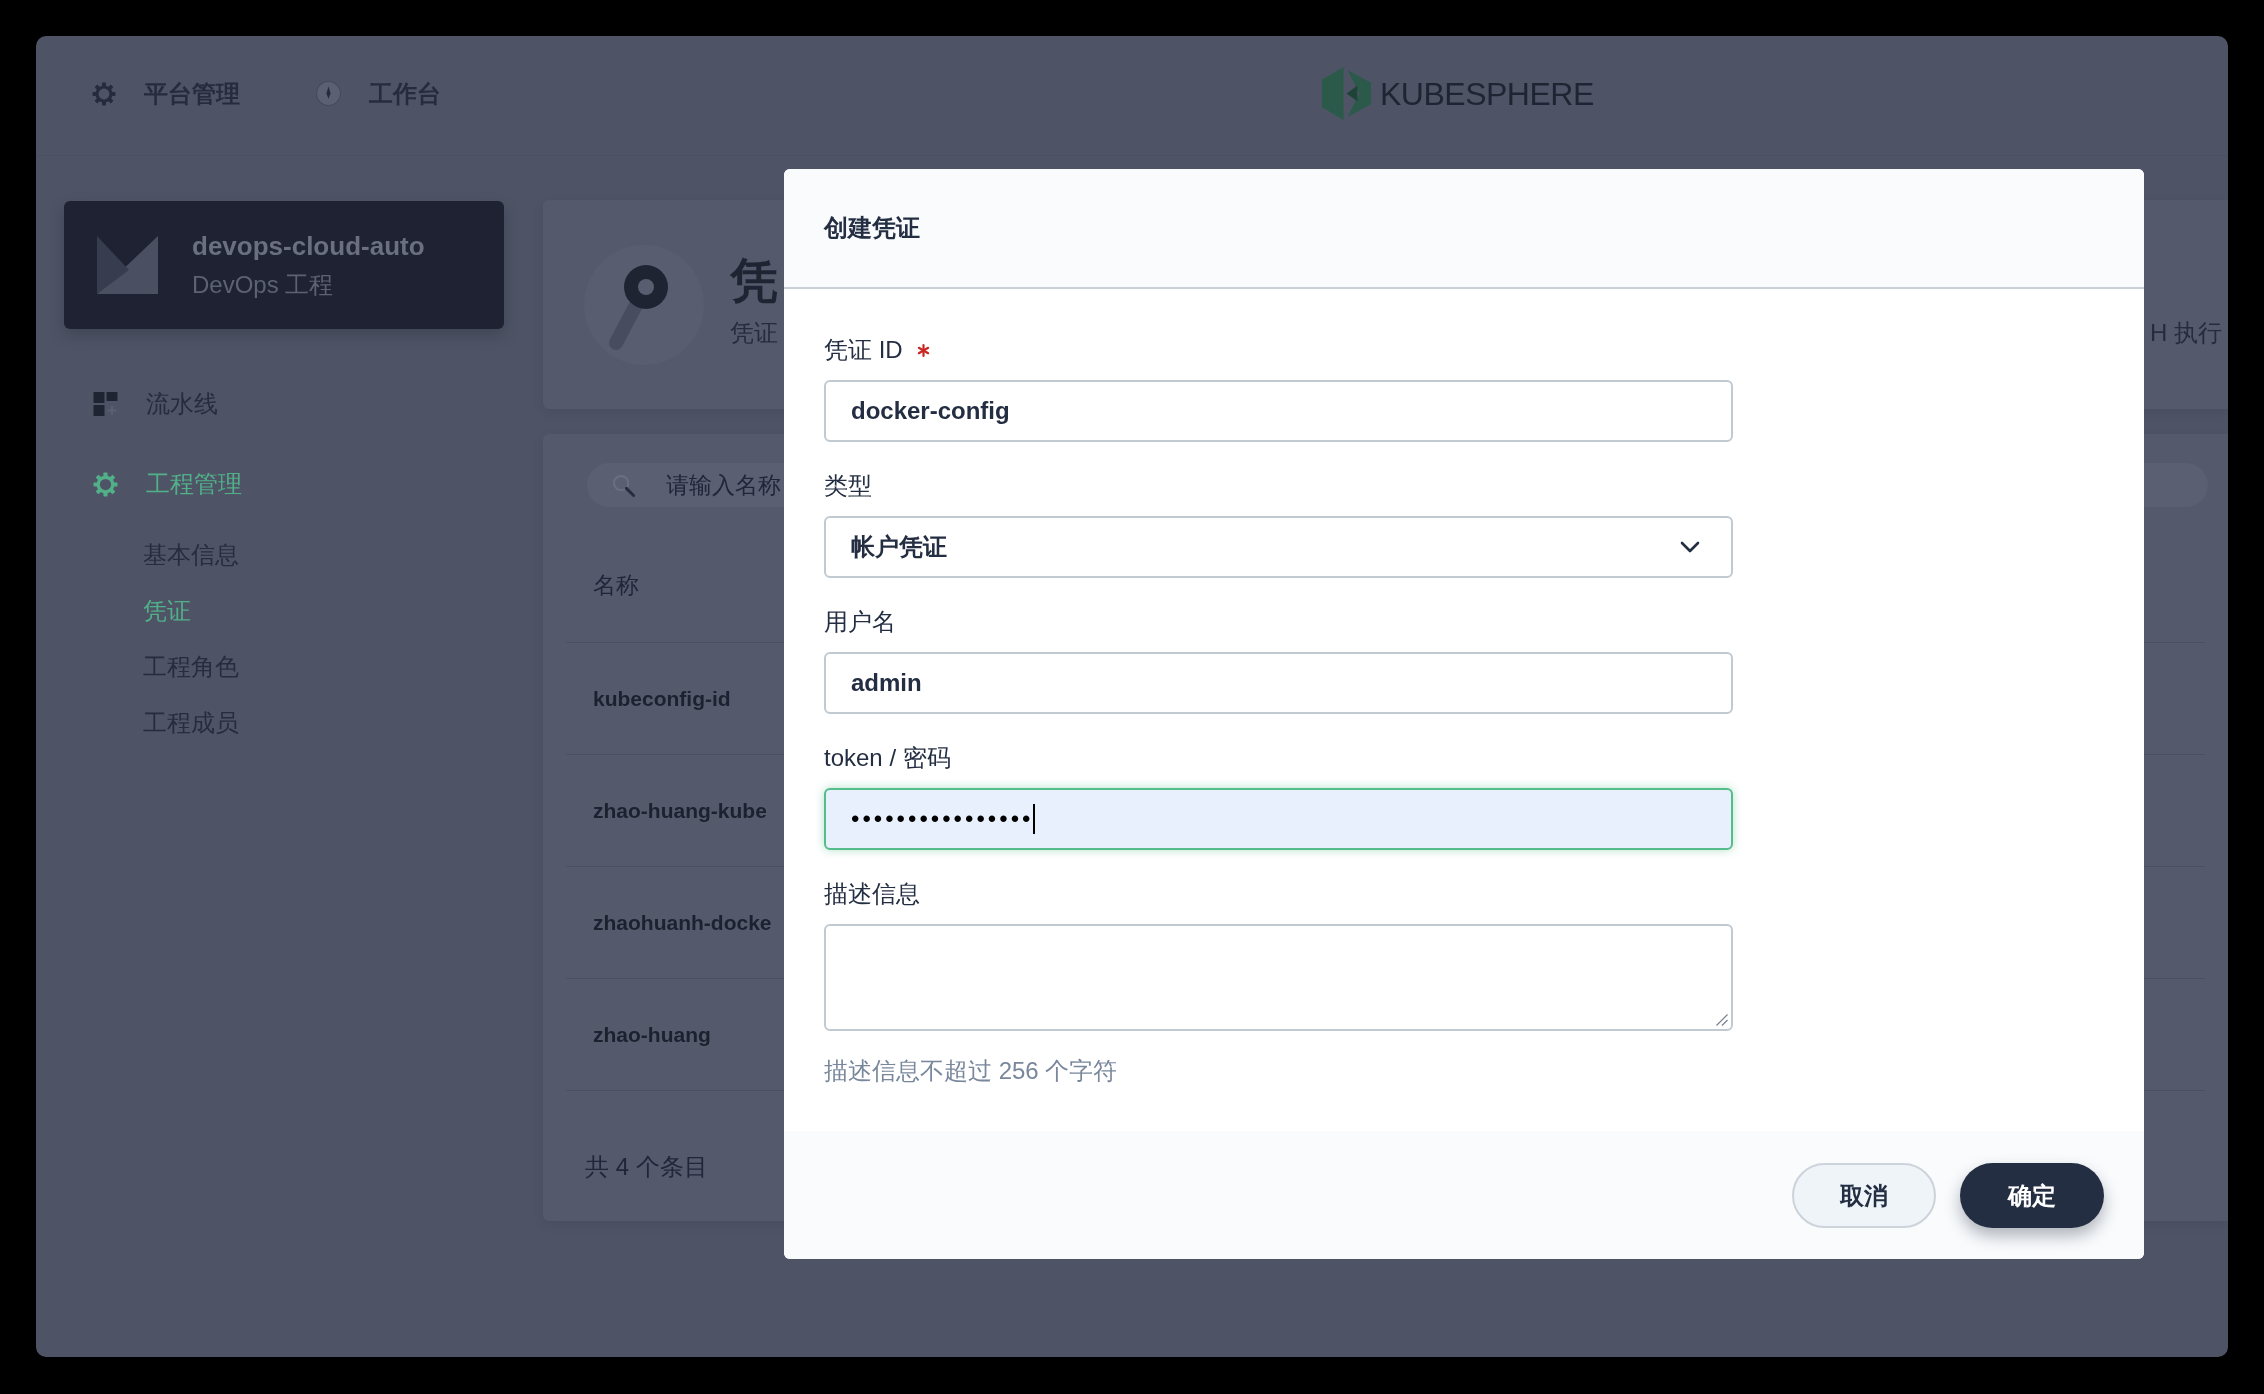 The height and width of the screenshot is (1394, 2264). What do you see at coordinates (623, 485) in the screenshot?
I see `search-icon` at bounding box center [623, 485].